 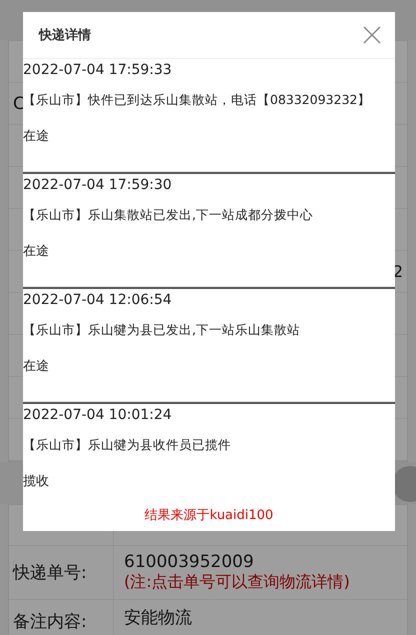 What do you see at coordinates (168, 215) in the screenshot?
I see `tracking-message: 【乐山市】乐山集散站已发出,下一站成都分拨中心` at bounding box center [168, 215].